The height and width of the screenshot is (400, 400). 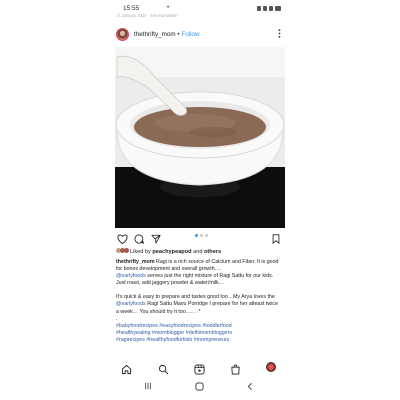 What do you see at coordinates (265, 8) in the screenshot?
I see `wifi-icon` at bounding box center [265, 8].